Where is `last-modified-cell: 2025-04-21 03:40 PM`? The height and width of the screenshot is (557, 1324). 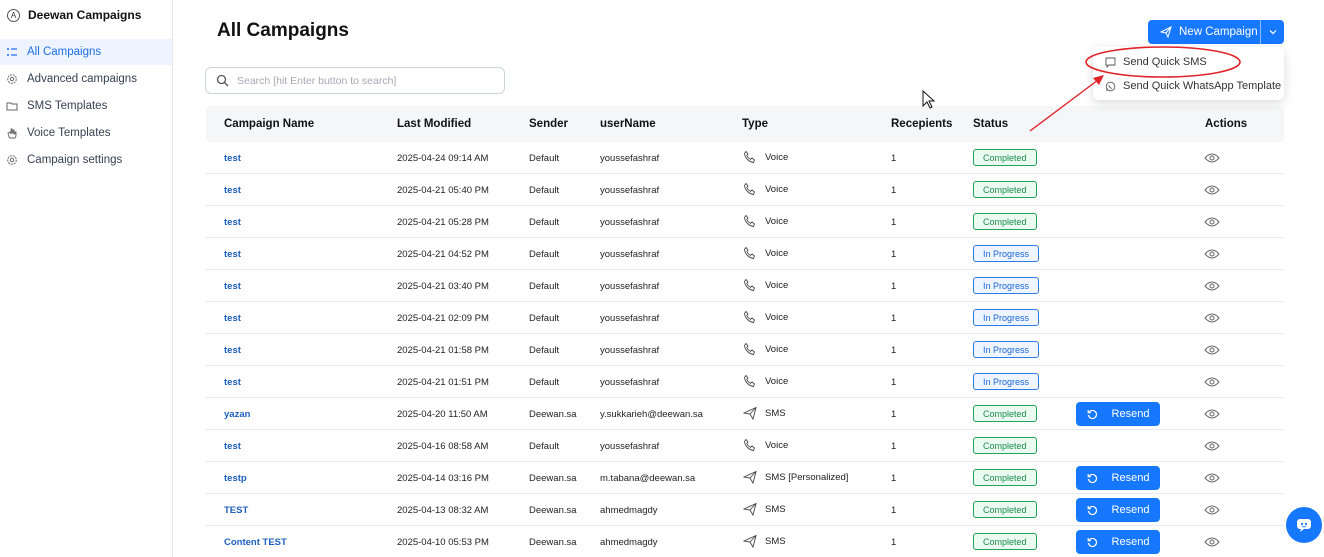 last-modified-cell: 2025-04-21 03:40 PM is located at coordinates (443, 286).